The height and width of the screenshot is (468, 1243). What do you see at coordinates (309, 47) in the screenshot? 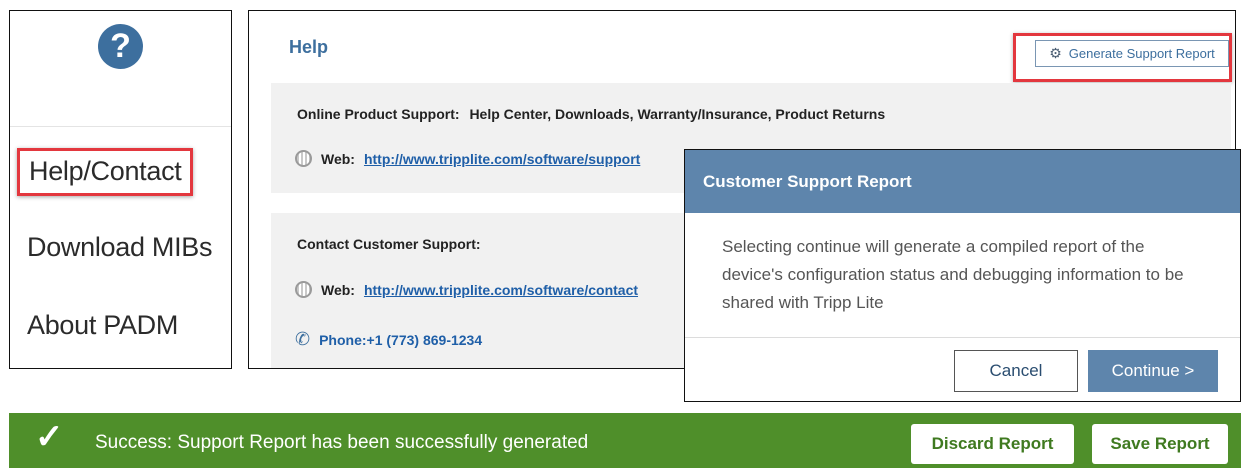
I see `page-title: Help` at bounding box center [309, 47].